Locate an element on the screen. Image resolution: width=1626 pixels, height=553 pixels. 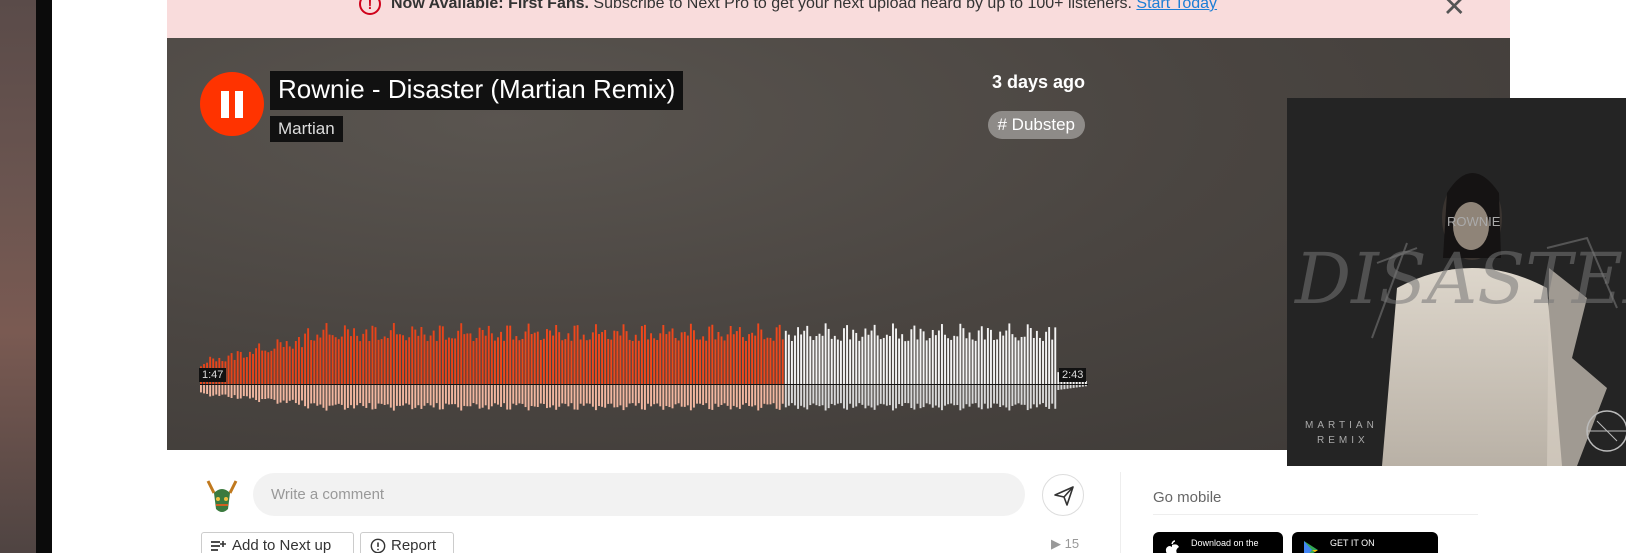
genre-tag: # Dubstep is located at coordinates (1036, 125).